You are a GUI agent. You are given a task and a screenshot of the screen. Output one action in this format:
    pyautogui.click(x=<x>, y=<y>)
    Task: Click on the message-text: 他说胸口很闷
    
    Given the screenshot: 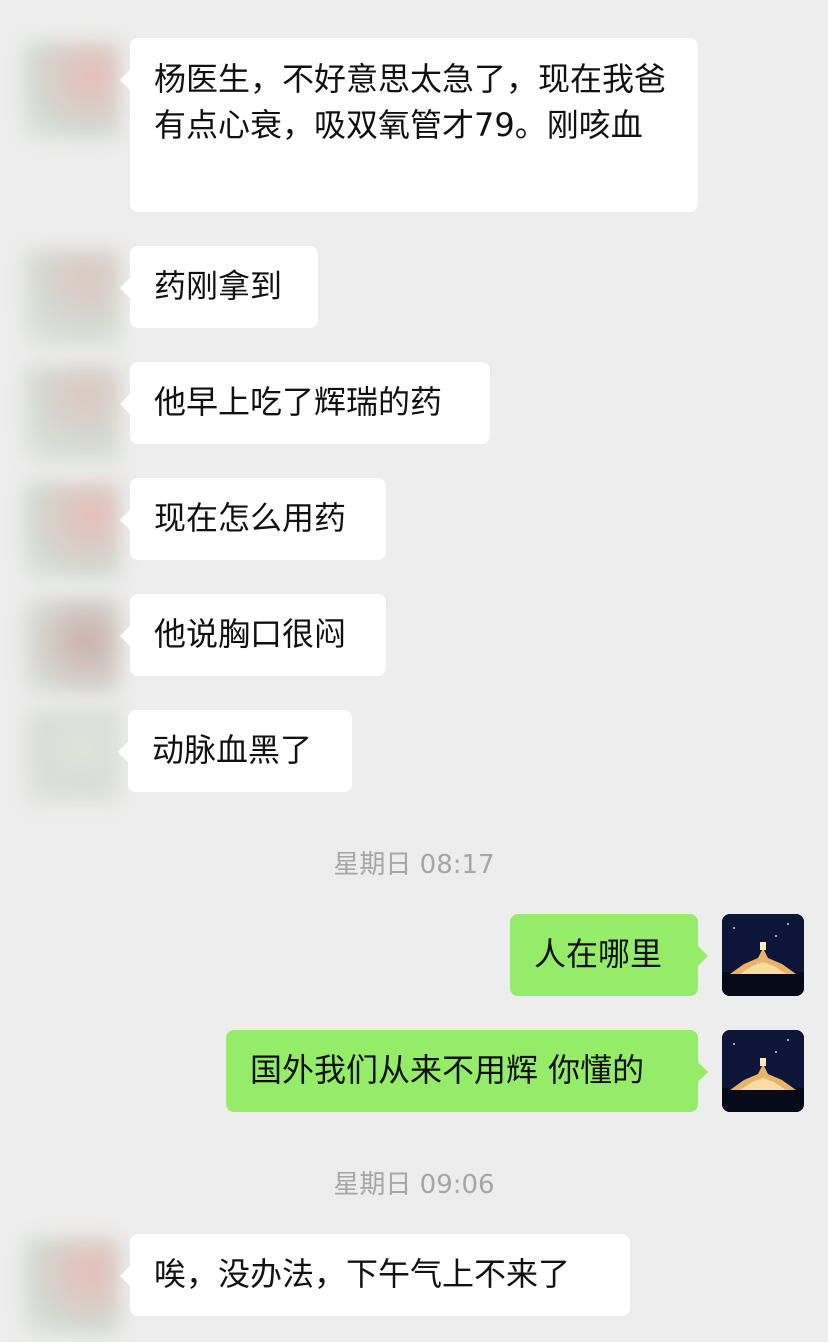 What is the action you would take?
    pyautogui.click(x=250, y=634)
    